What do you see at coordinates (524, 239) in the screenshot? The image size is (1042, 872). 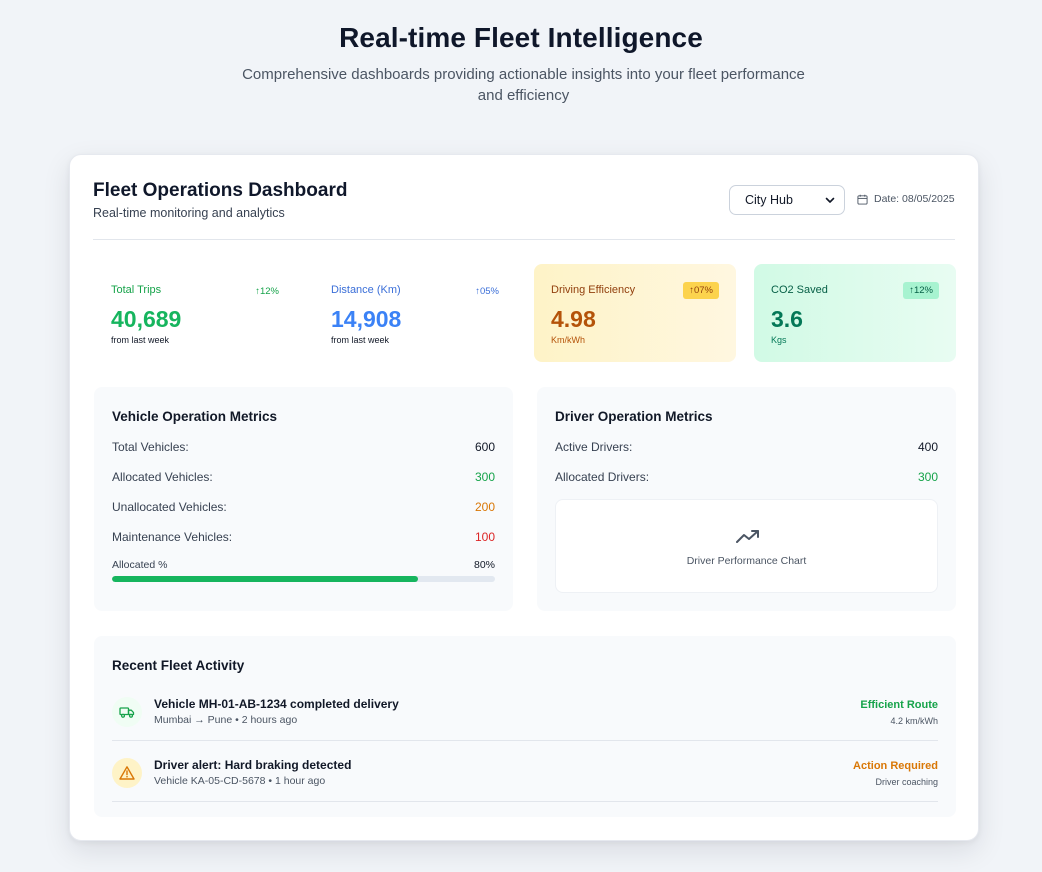 I see `header-divider` at bounding box center [524, 239].